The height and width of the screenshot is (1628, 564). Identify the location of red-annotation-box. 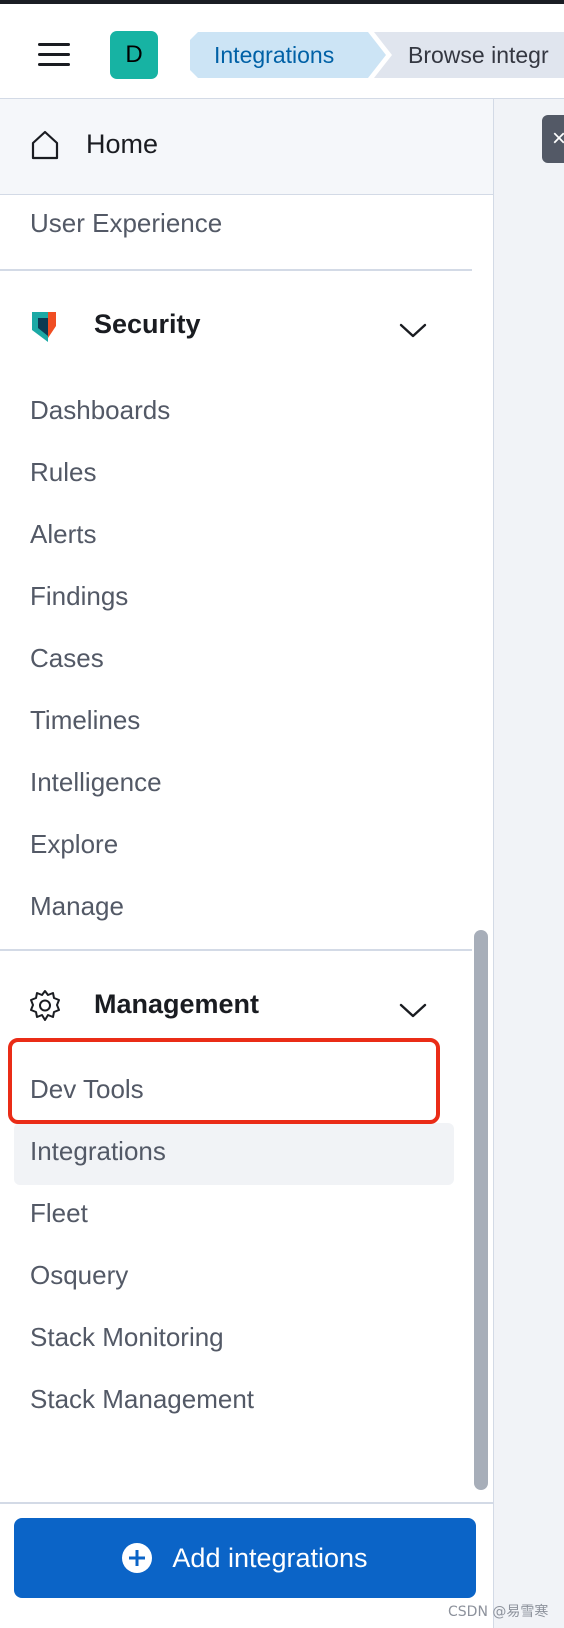
(224, 1081).